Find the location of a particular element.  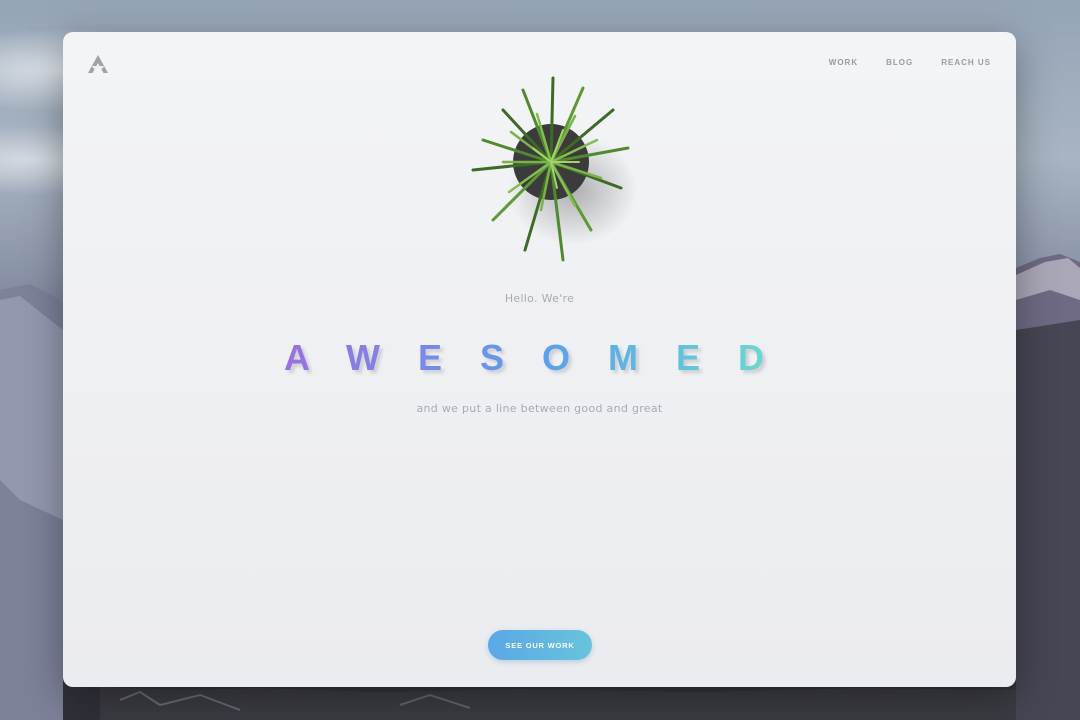

hero-greeting: Hello. We're is located at coordinates (539, 298).